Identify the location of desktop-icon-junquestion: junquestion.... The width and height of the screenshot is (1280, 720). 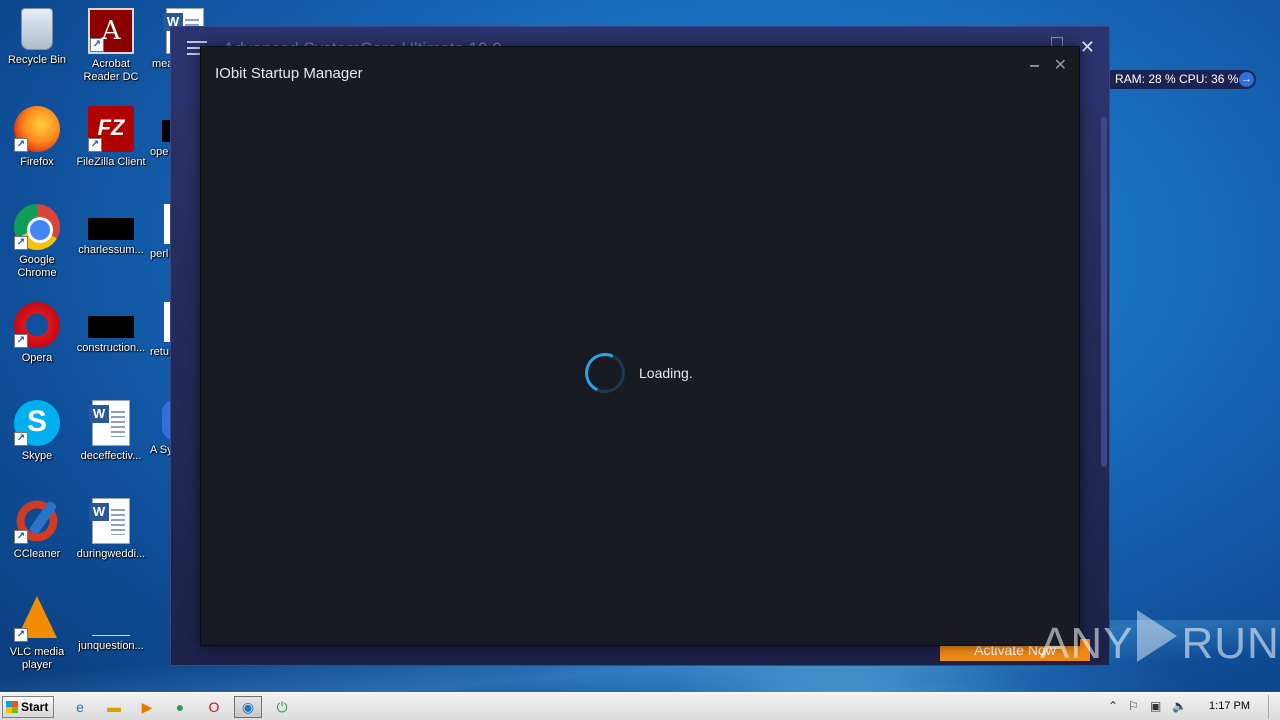
(111, 624).